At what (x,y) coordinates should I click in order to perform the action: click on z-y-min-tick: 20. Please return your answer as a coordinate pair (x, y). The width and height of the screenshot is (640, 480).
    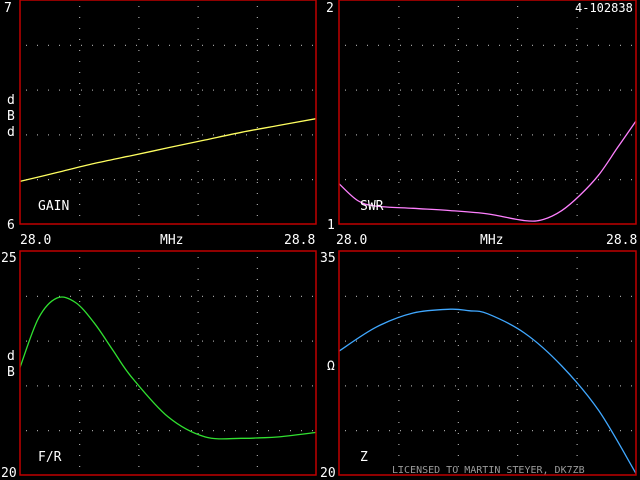
    Looking at the image, I should click on (328, 473).